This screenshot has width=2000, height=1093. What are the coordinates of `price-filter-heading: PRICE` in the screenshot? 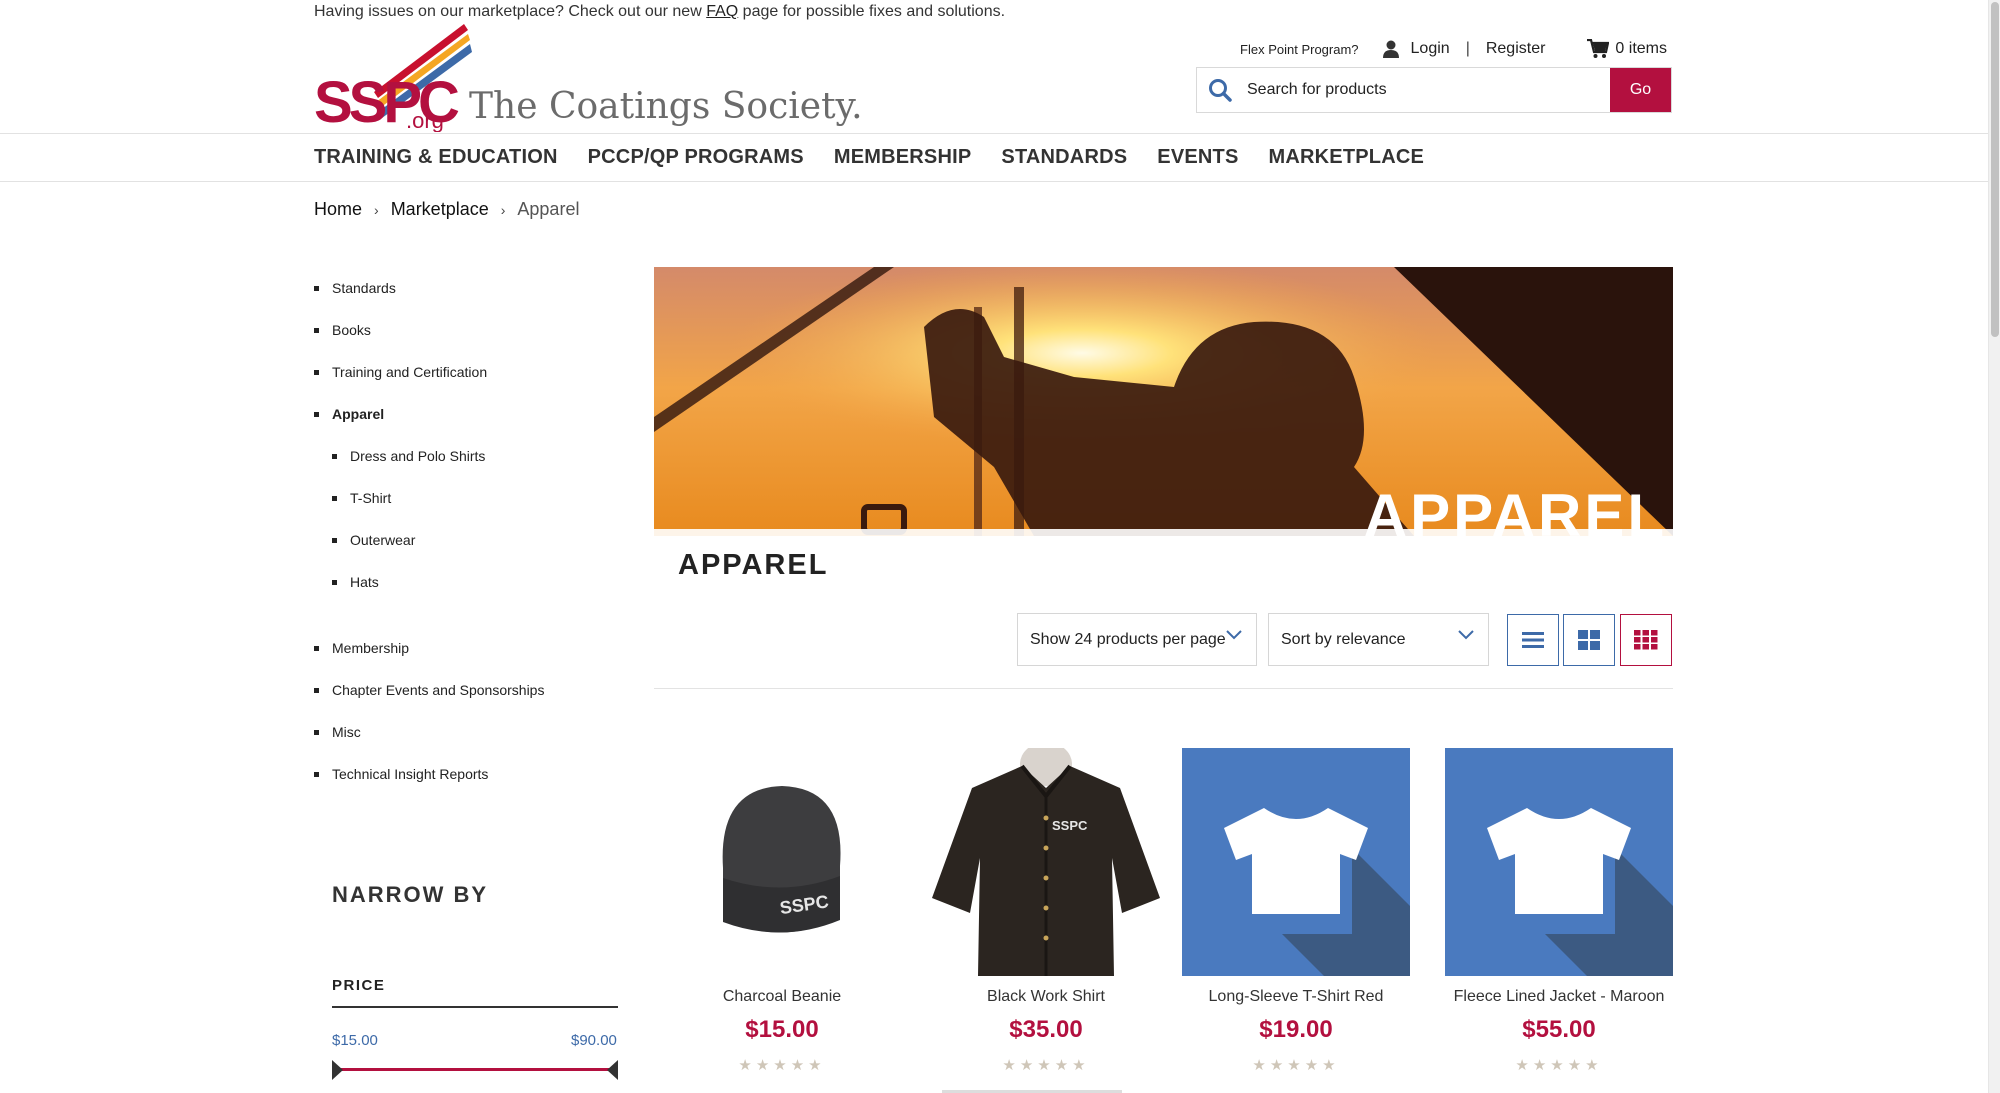 It's located at (359, 985).